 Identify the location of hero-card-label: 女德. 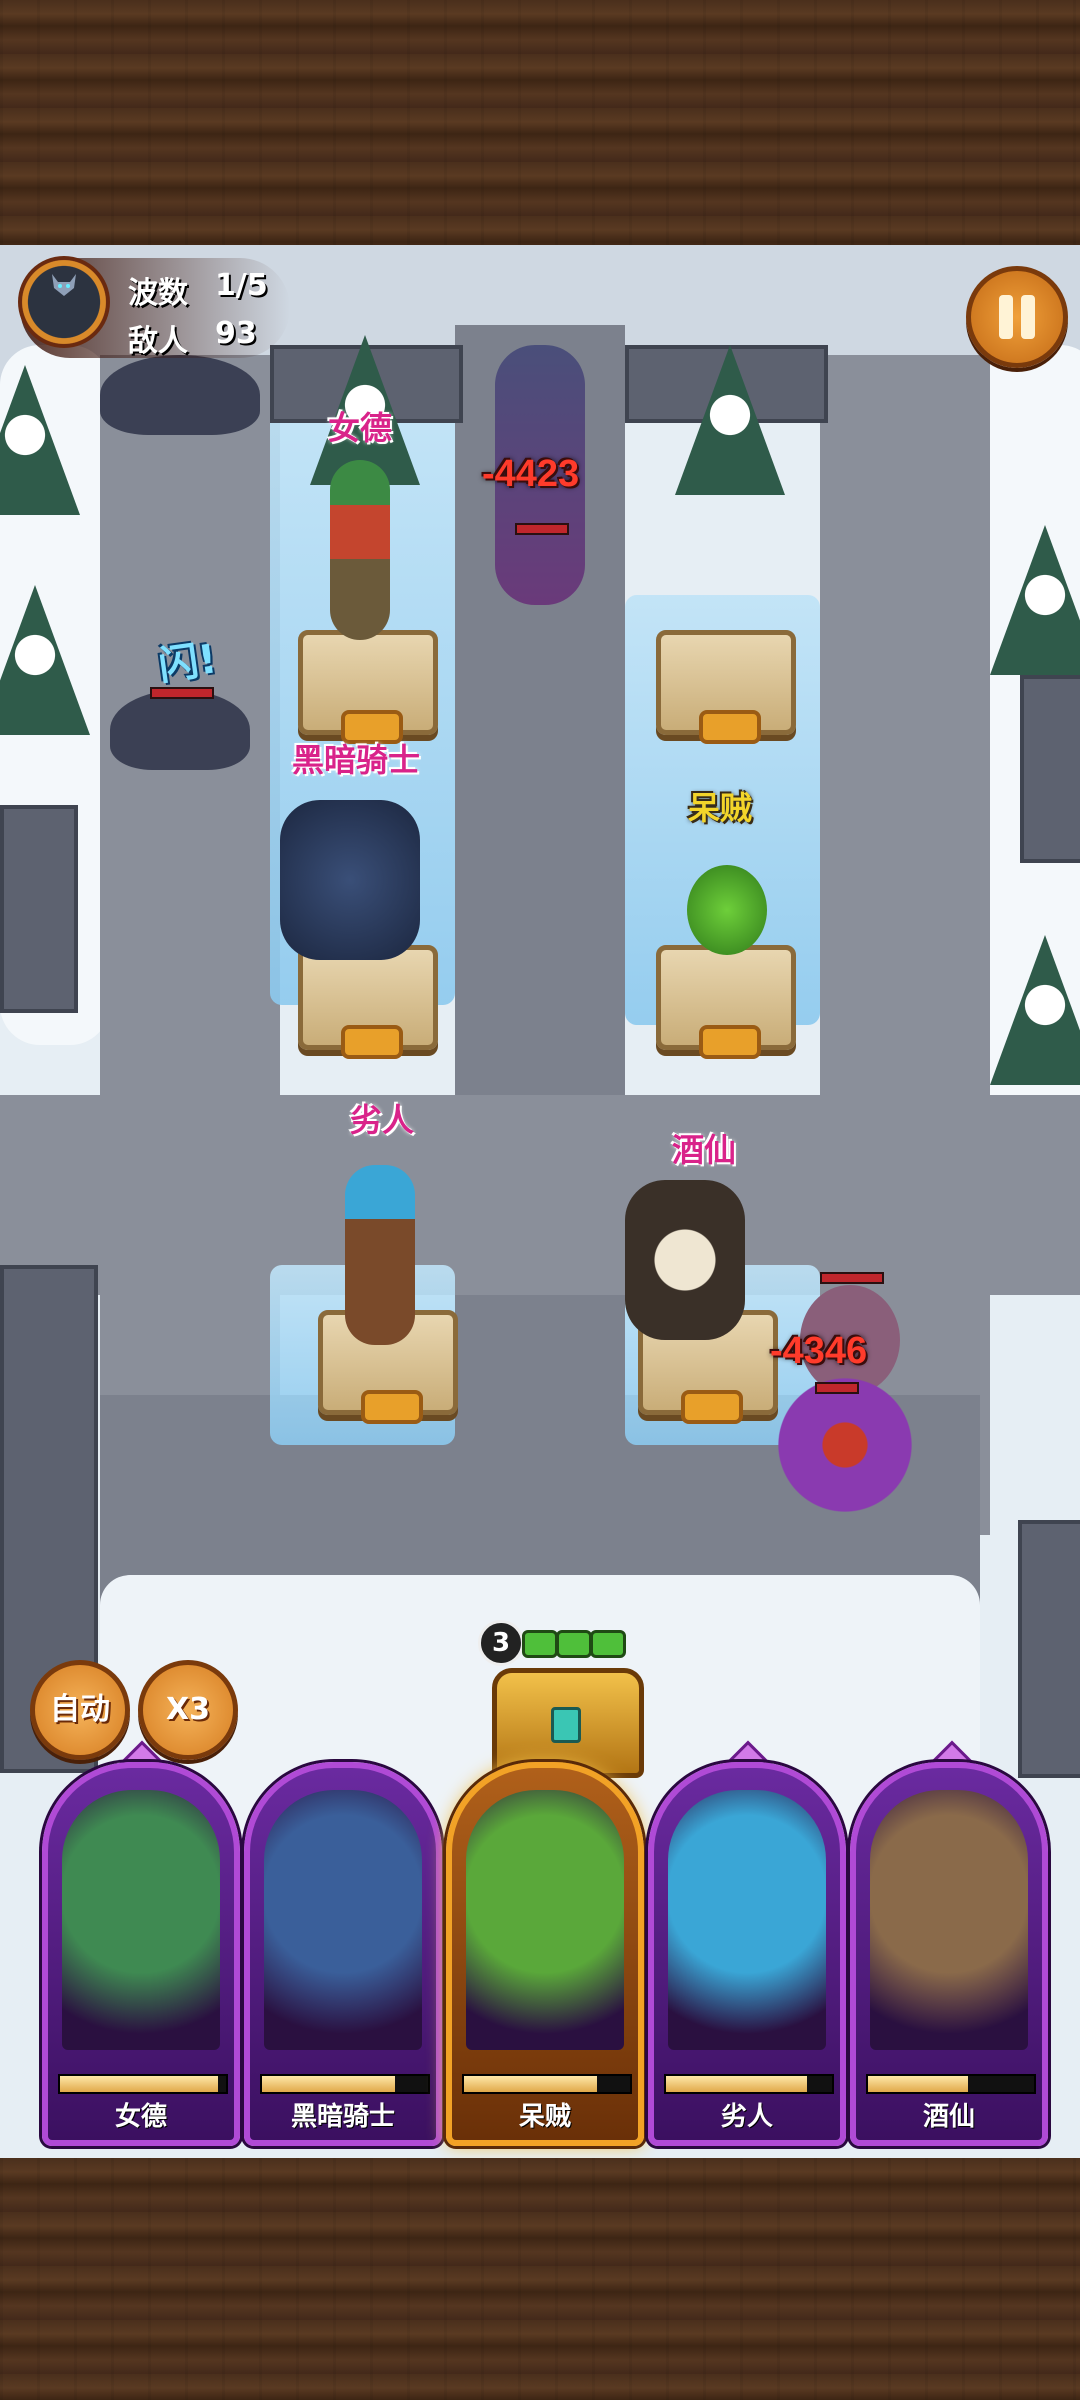
(140, 2117).